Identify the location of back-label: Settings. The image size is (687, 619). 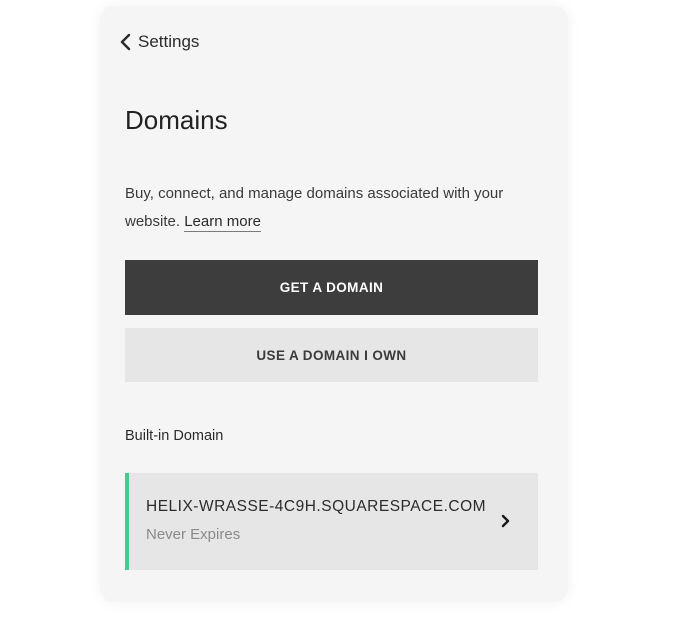
(169, 41).